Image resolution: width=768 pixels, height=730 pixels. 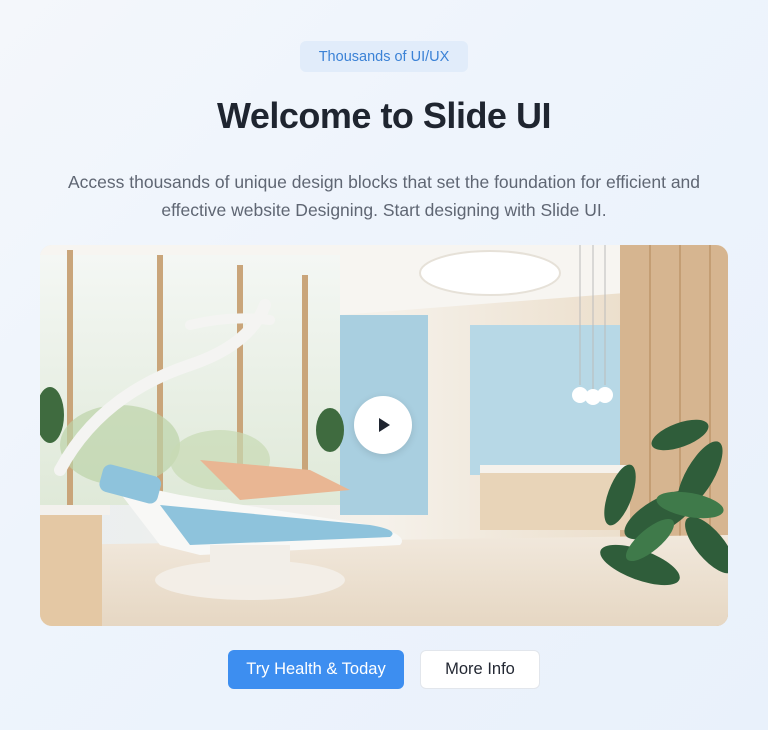 What do you see at coordinates (480, 669) in the screenshot?
I see `more-info-button: More Info` at bounding box center [480, 669].